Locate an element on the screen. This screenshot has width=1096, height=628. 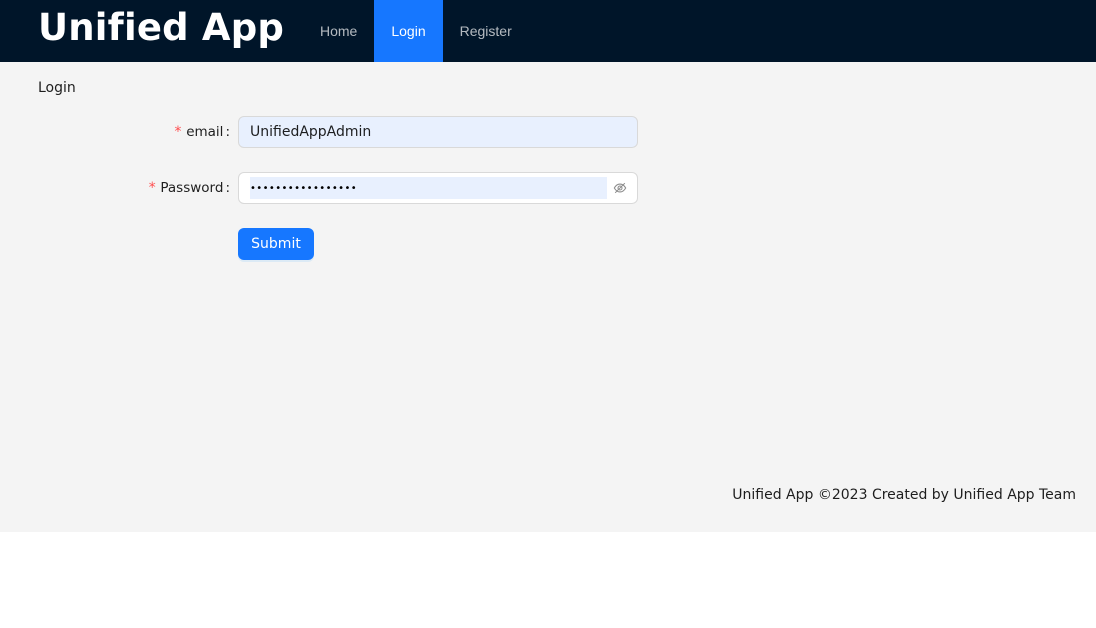
password-form-row: * Password : ••••••••••••••••• is located at coordinates (548, 188).